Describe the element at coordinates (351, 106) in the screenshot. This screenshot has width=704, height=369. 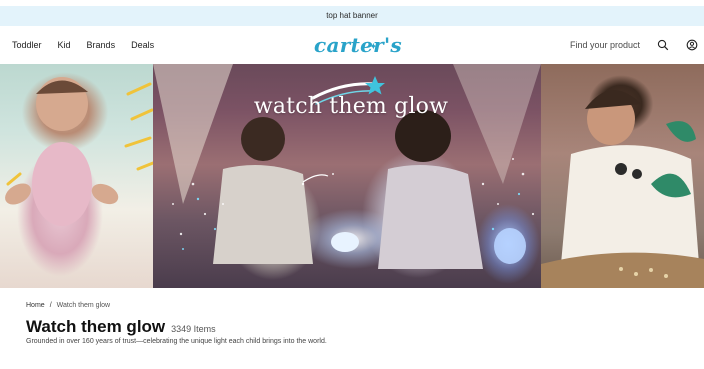
I see `hero-headline: watch them glow` at that location.